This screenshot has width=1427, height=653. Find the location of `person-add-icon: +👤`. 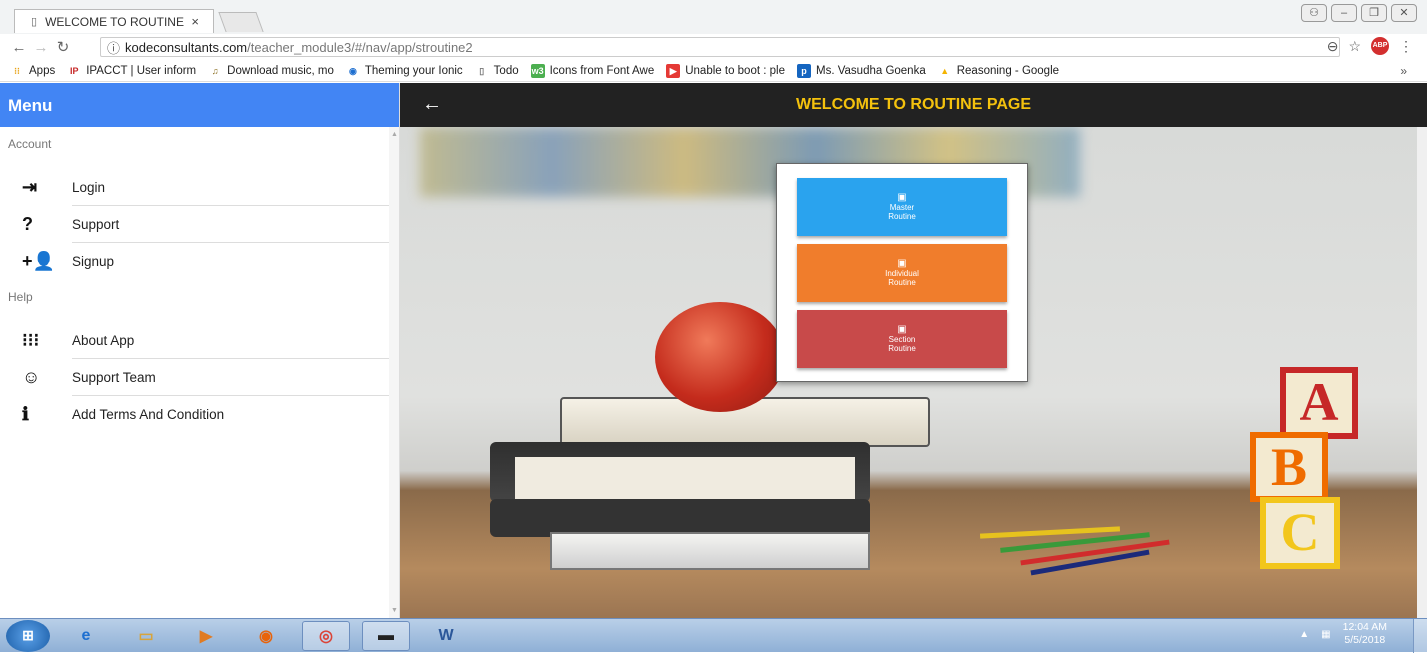

person-add-icon: +👤 is located at coordinates (38, 261).